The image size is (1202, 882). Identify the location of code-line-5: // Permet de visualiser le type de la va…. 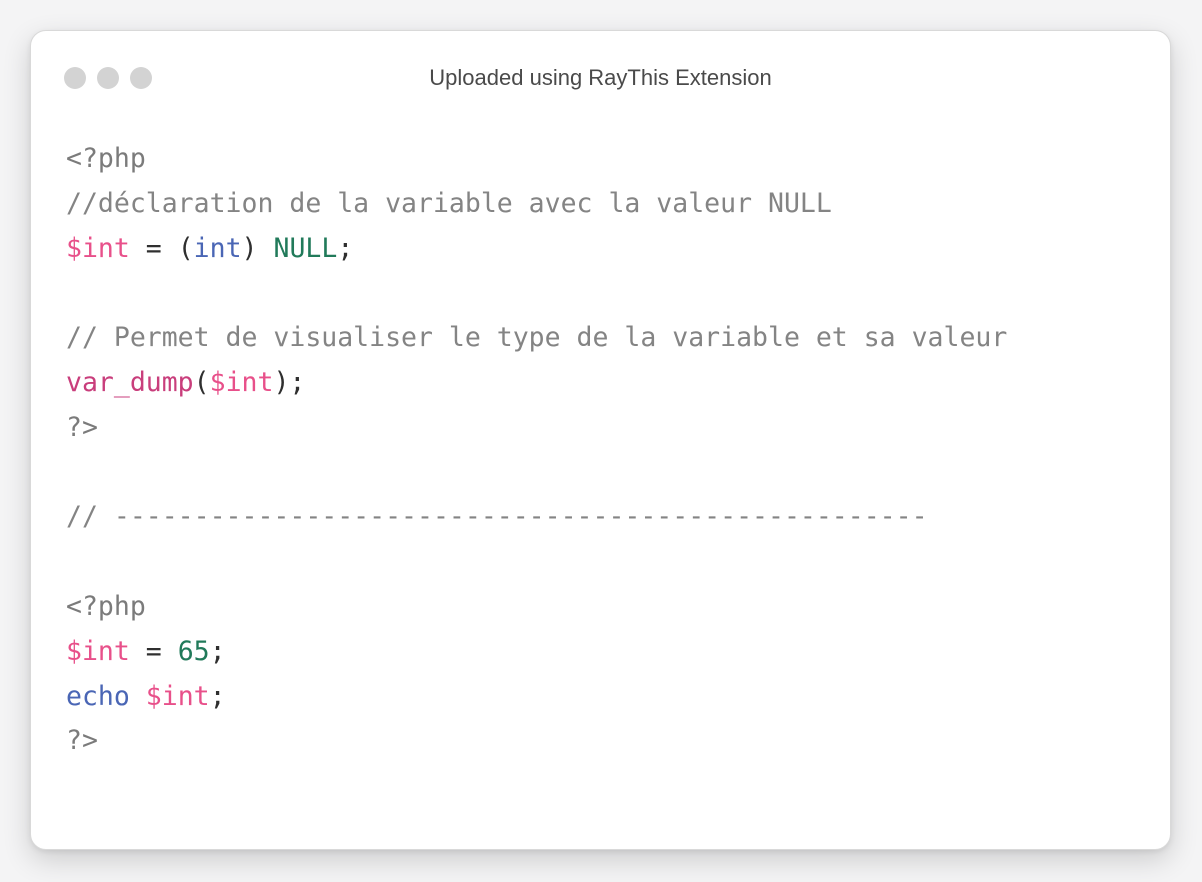
(536, 338).